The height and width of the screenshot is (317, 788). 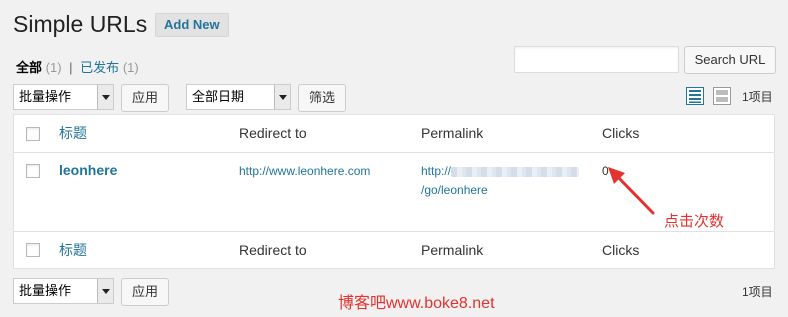 I want to click on bulk-action-select: 批量操作, so click(x=63, y=97).